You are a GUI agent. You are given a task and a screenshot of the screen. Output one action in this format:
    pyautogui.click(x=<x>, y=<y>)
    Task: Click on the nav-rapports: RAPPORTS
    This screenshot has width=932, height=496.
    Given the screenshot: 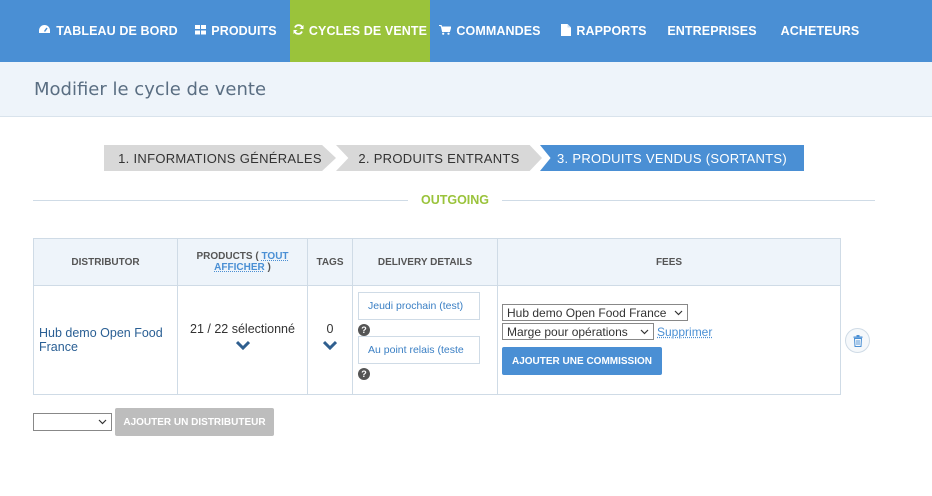 What is the action you would take?
    pyautogui.click(x=604, y=31)
    